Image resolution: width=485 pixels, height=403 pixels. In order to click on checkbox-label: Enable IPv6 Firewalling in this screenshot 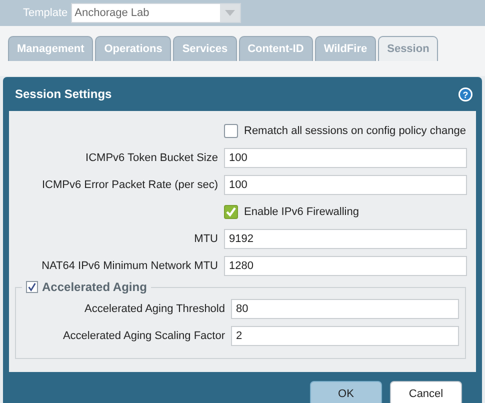, I will do `click(301, 212)`.